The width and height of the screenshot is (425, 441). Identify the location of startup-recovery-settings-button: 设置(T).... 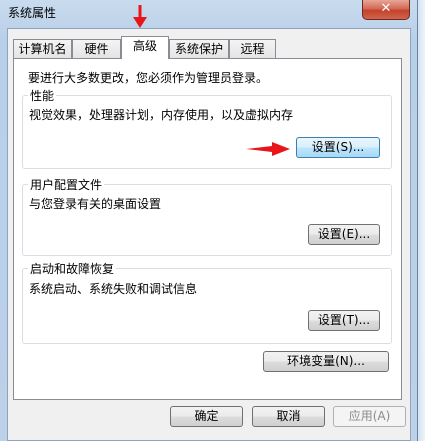
(344, 320).